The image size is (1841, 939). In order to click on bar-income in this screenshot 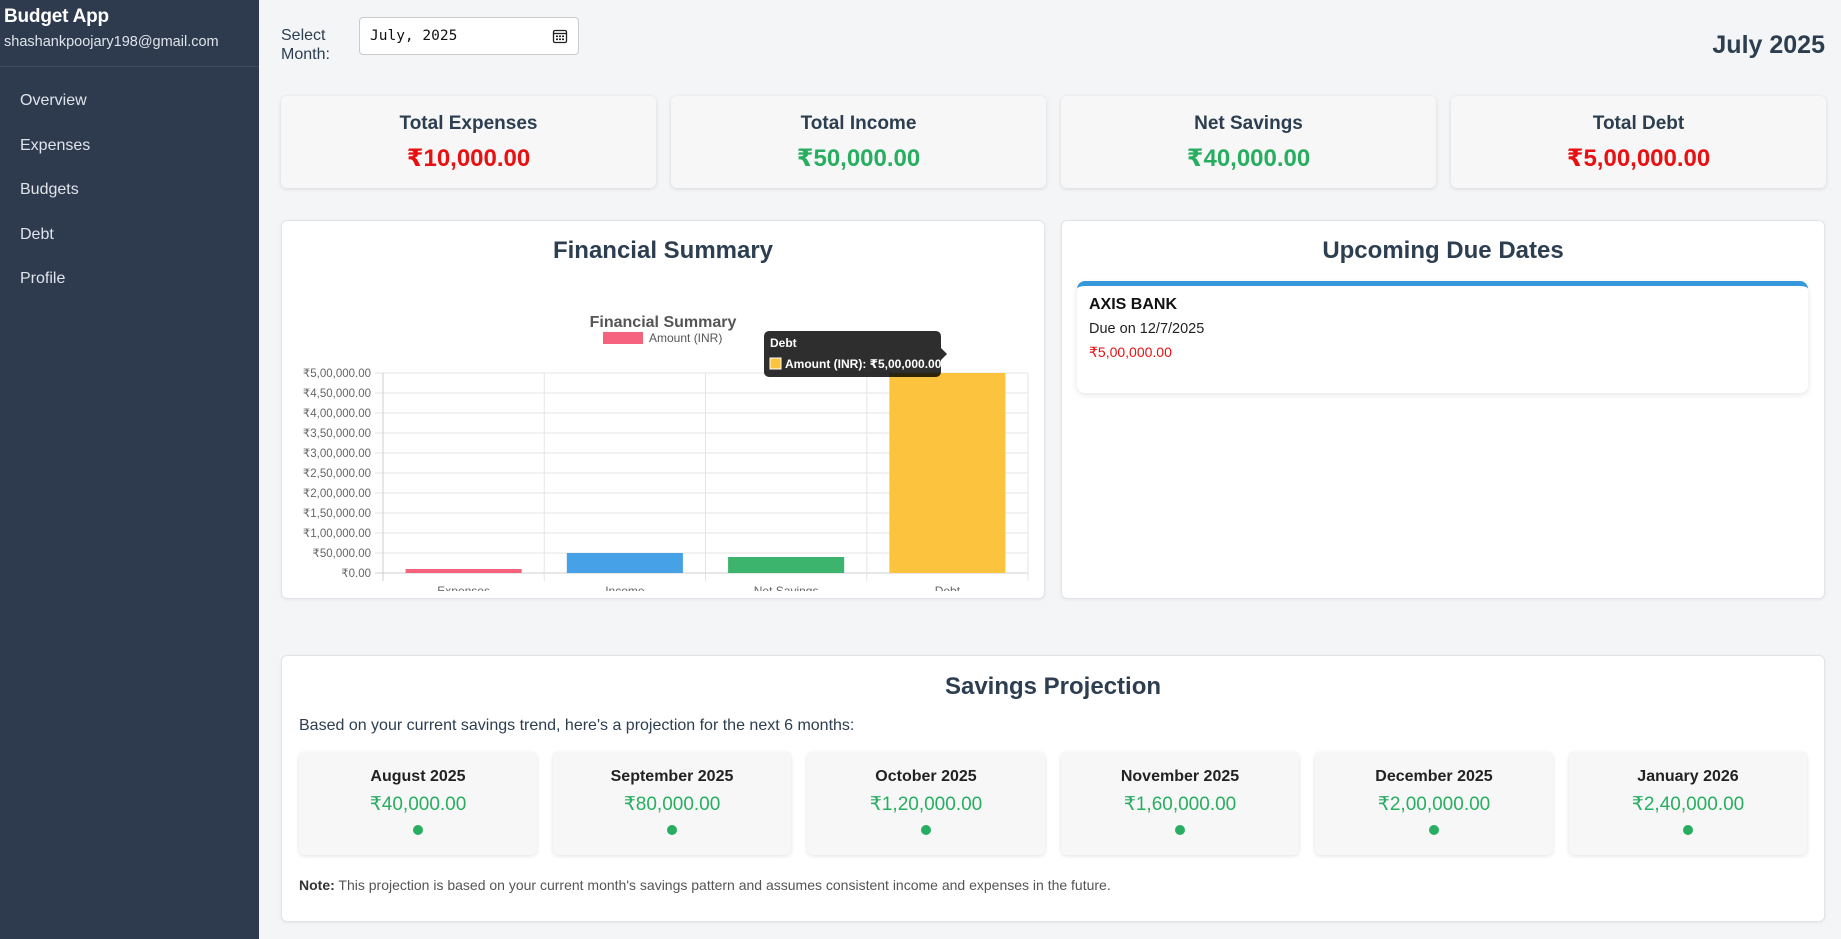, I will do `click(624, 563)`.